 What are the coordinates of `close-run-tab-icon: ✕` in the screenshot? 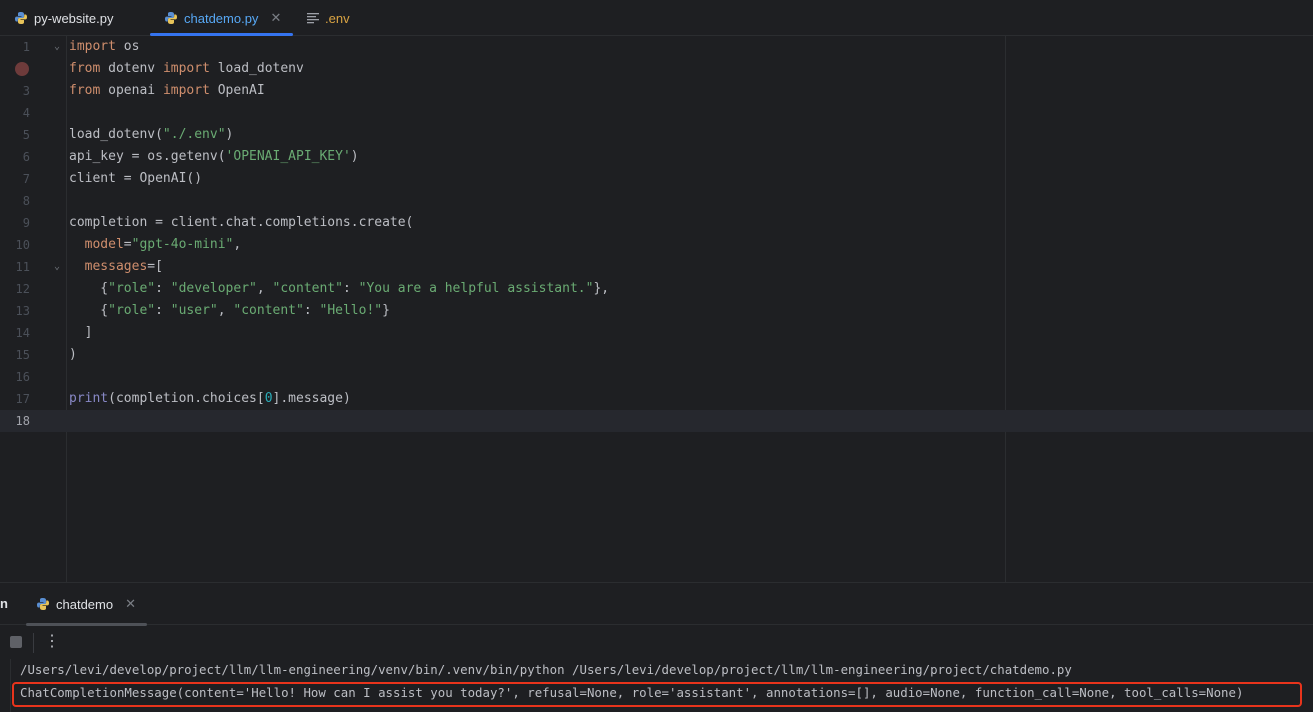 It's located at (130, 604).